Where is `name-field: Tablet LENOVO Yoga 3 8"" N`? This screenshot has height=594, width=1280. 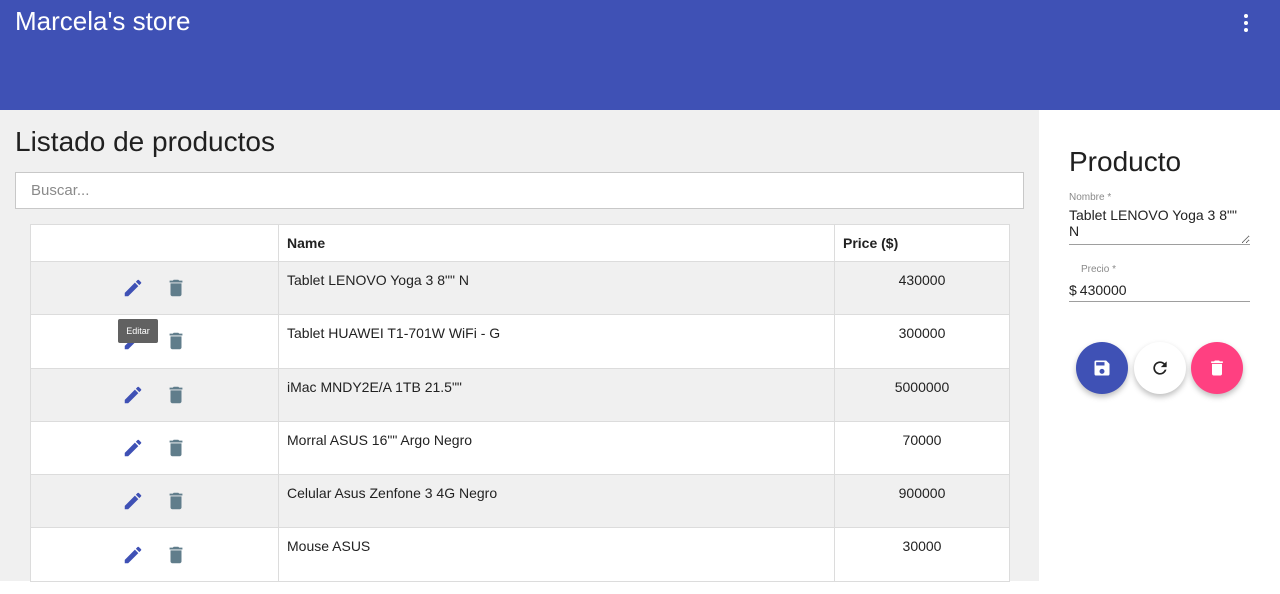 name-field: Tablet LENOVO Yoga 3 8"" N is located at coordinates (1159, 226).